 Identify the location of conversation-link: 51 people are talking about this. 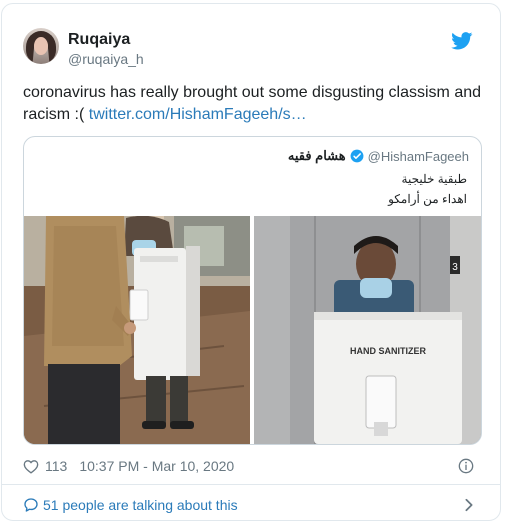
(130, 505).